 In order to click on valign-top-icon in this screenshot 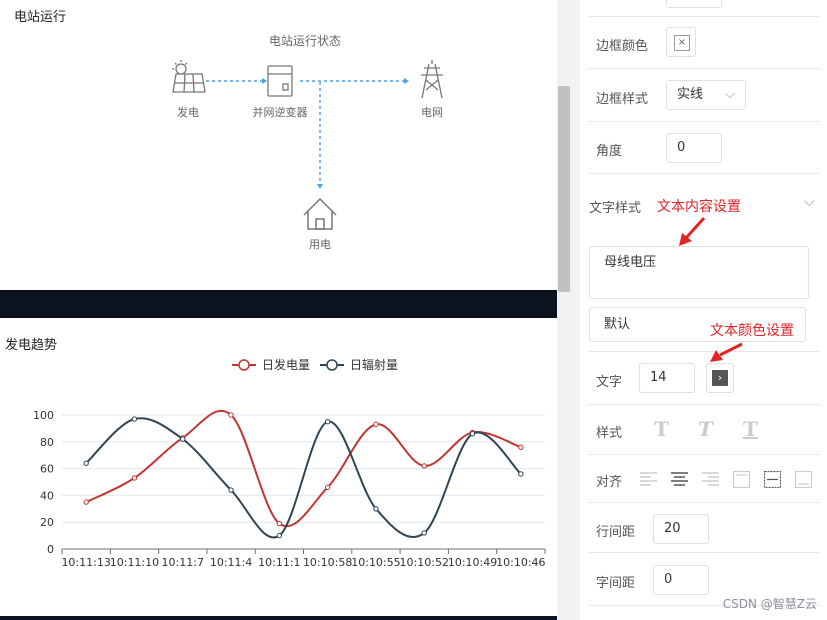, I will do `click(741, 479)`.